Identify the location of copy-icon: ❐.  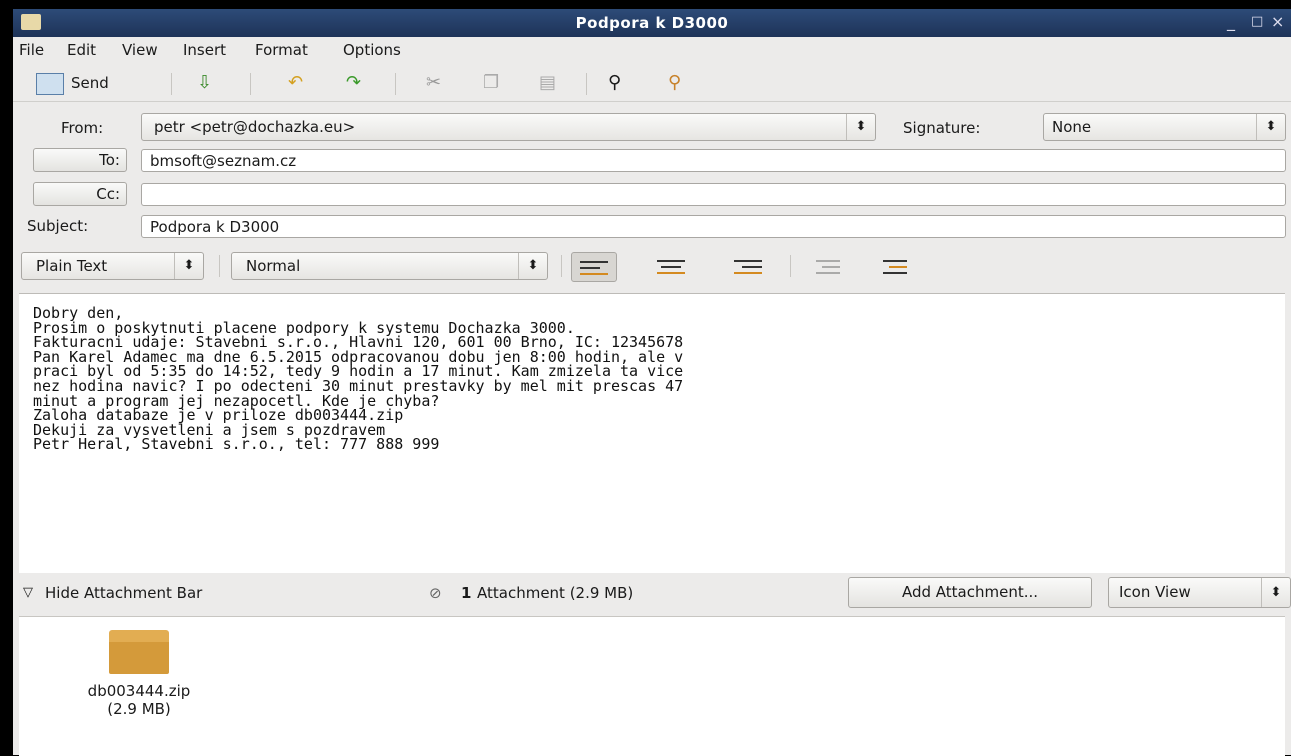
(491, 83).